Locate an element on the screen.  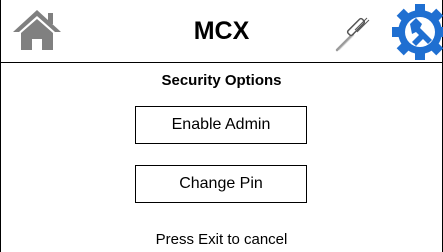
home-button is located at coordinates (37, 30).